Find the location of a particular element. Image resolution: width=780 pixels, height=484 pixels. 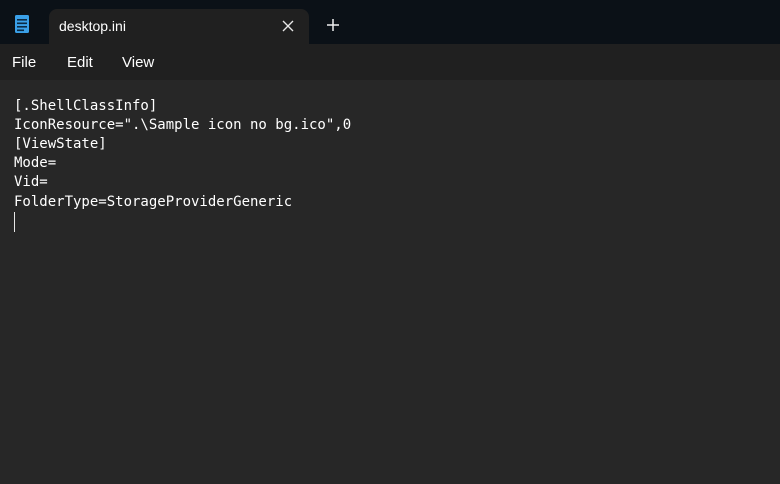

tab-title: desktop.ini is located at coordinates (92, 26).